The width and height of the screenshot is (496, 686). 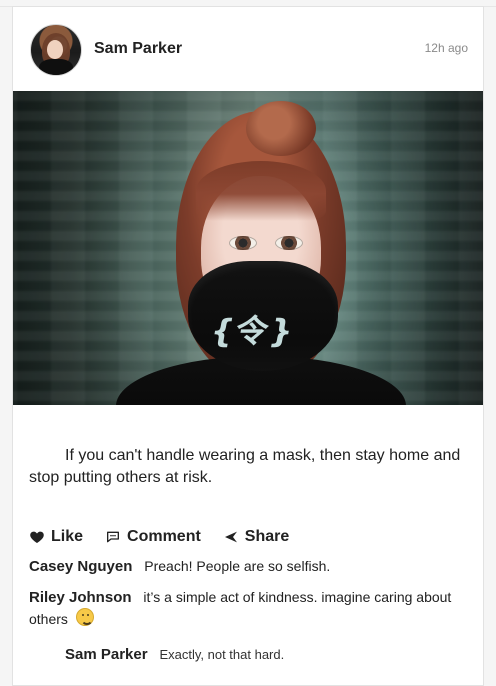 I want to click on reply-row: Sam Parker Exactly, not that hard., so click(x=267, y=654).